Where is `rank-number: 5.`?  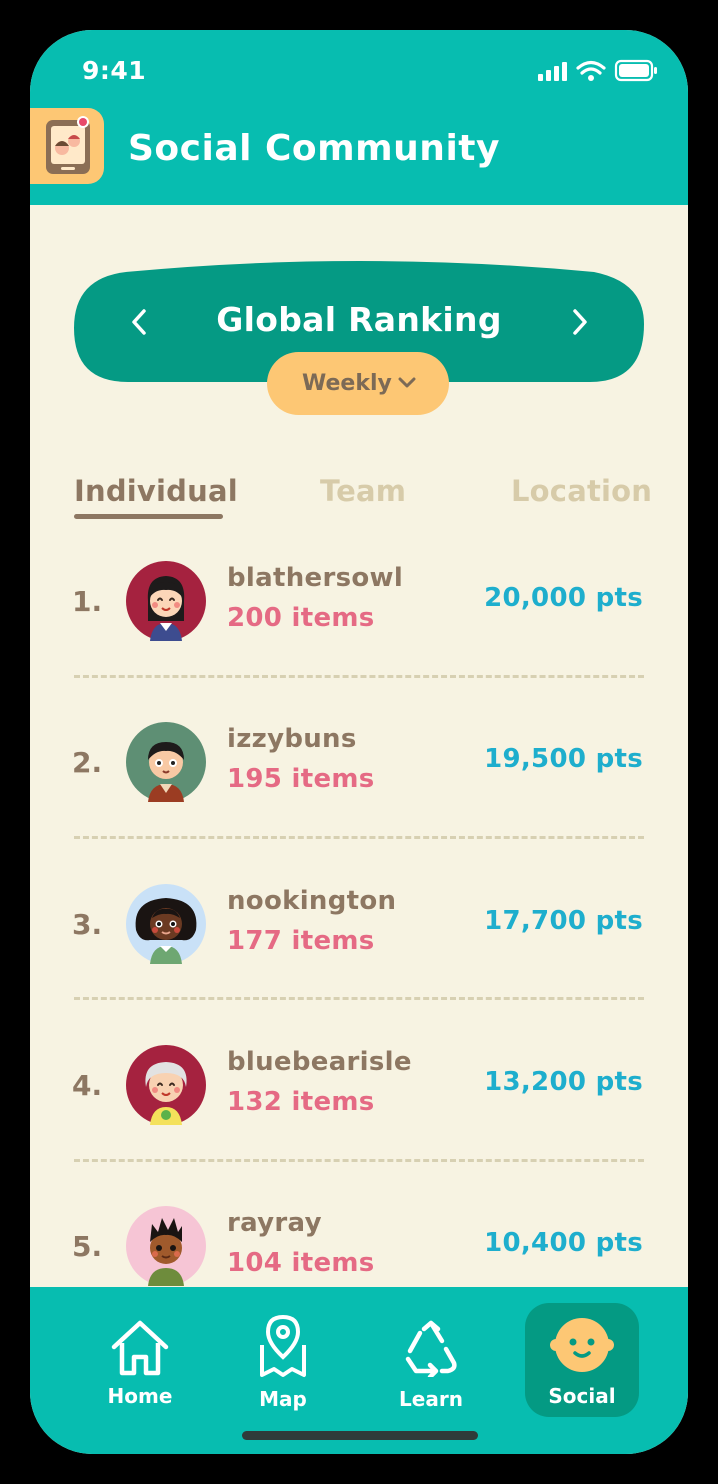 rank-number: 5. is located at coordinates (87, 1246).